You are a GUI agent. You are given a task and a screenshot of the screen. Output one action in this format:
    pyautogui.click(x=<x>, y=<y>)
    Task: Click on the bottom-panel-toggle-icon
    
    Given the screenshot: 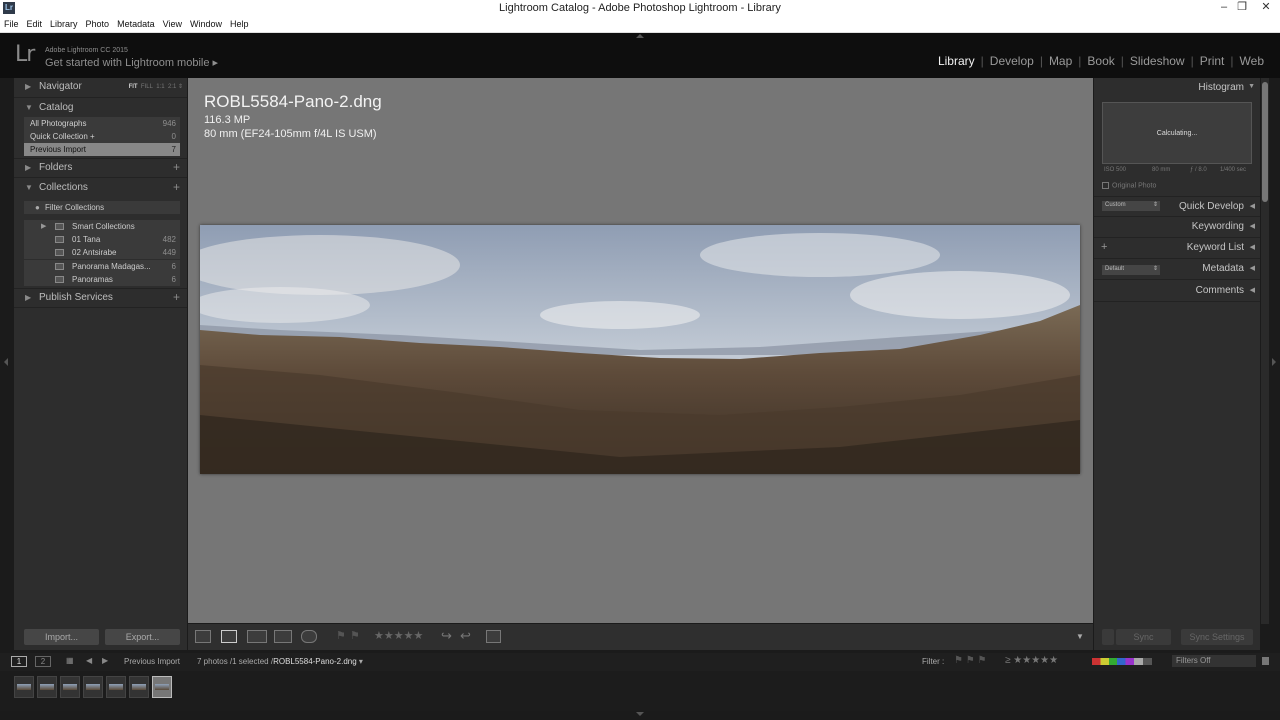 What is the action you would take?
    pyautogui.click(x=640, y=714)
    